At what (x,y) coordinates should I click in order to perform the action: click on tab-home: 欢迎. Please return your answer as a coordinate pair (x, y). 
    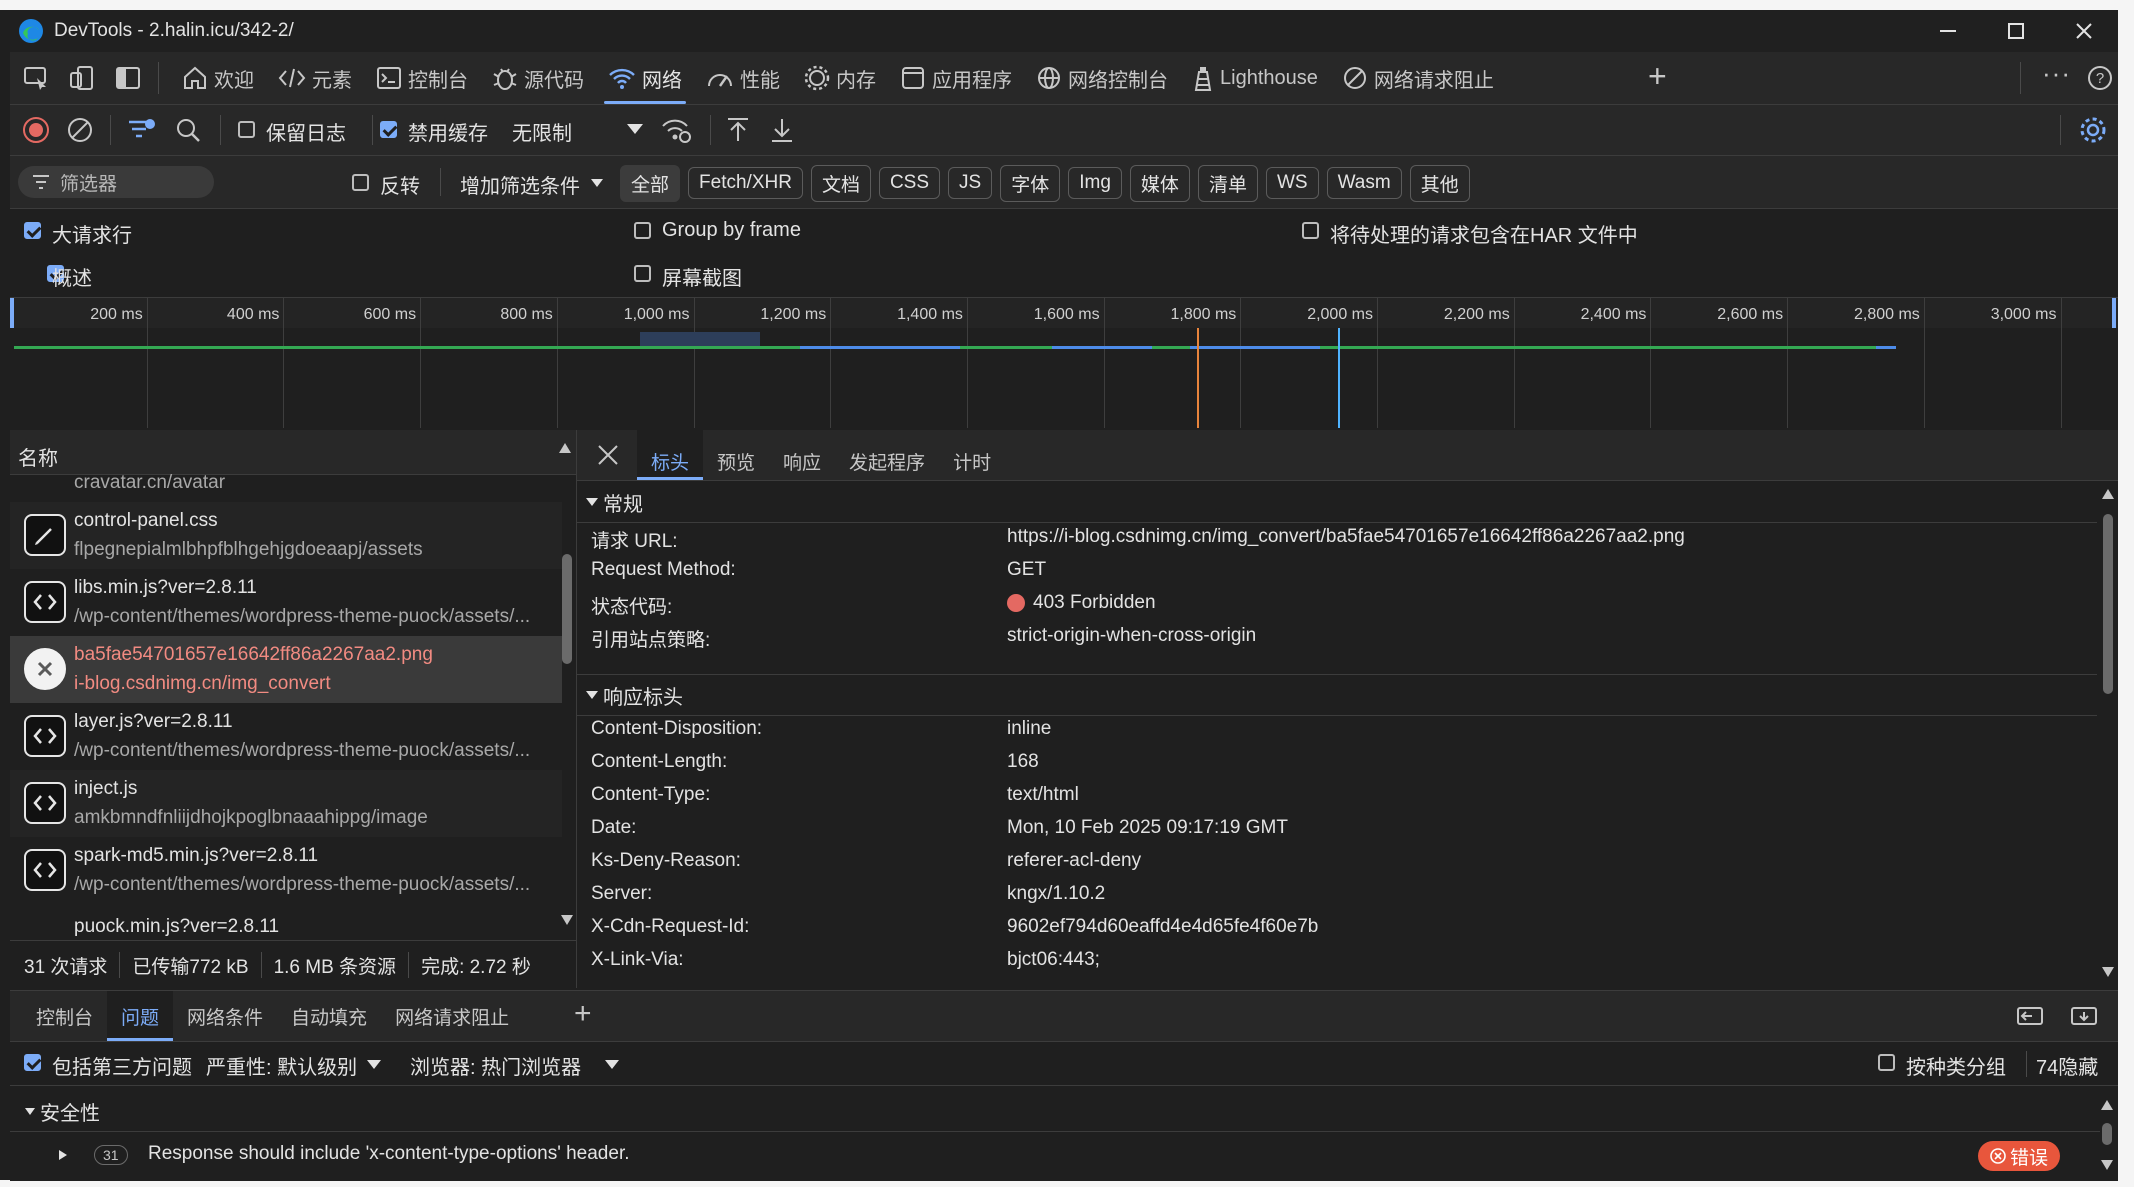
    Looking at the image, I should click on (218, 78).